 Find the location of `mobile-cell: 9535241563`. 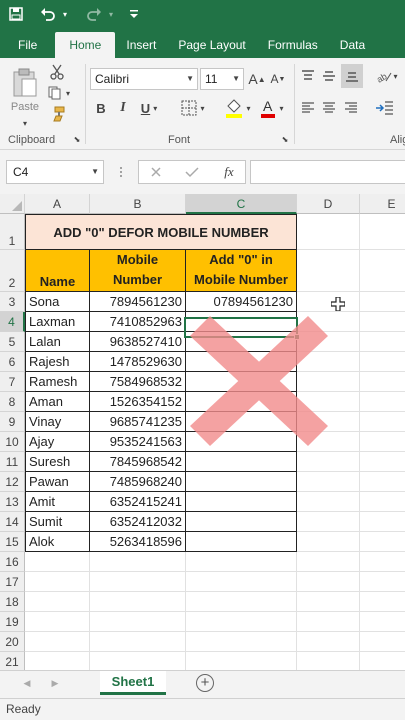

mobile-cell: 9535241563 is located at coordinates (138, 442).